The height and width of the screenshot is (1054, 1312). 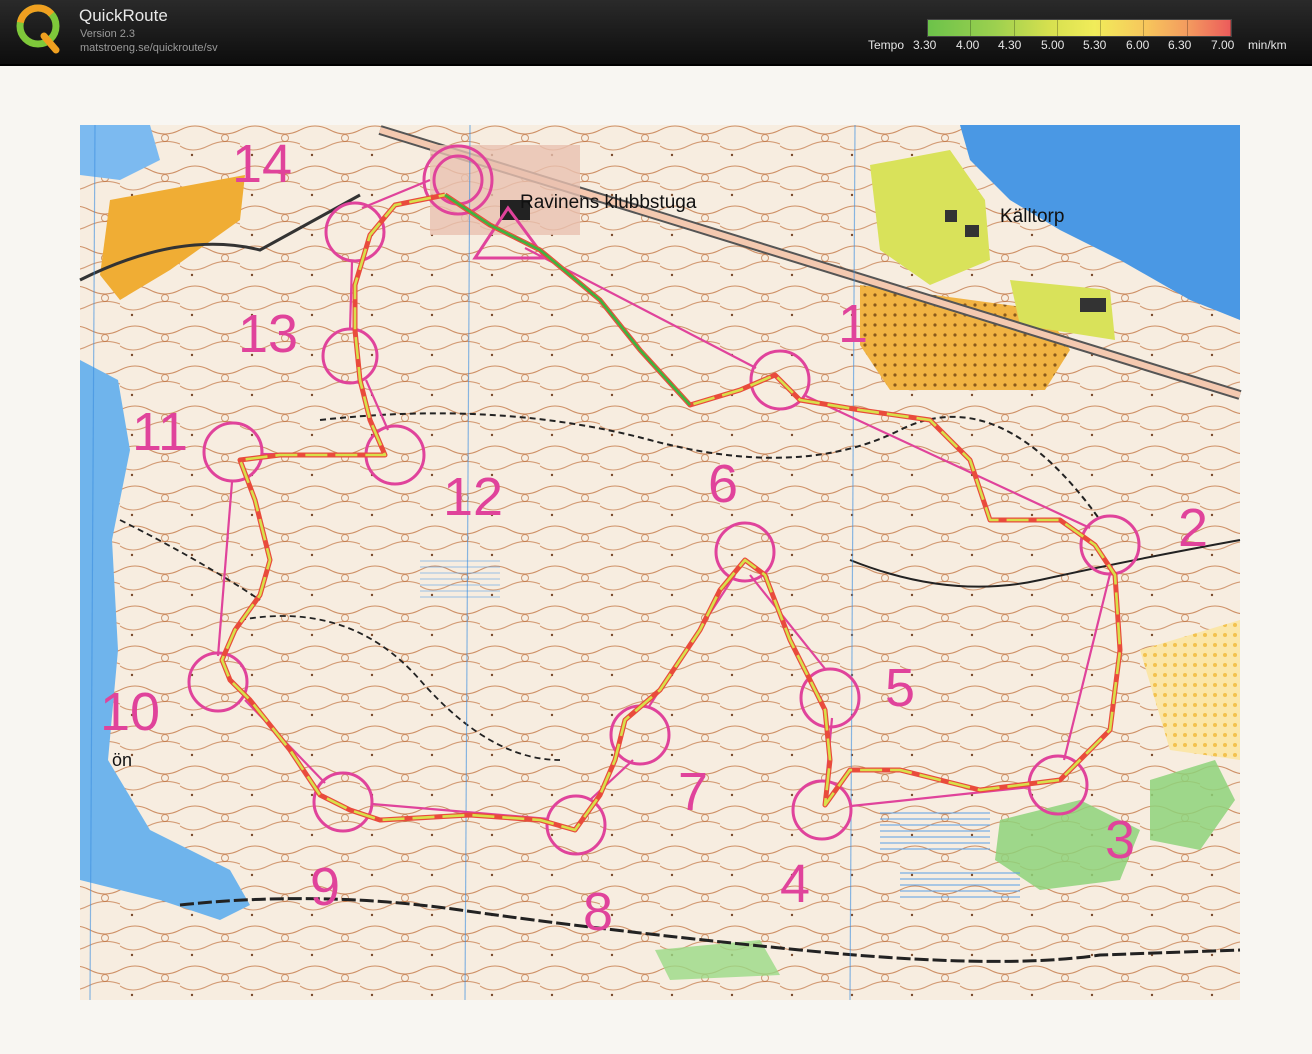 I want to click on legend-tick: 4.30, so click(x=1010, y=45).